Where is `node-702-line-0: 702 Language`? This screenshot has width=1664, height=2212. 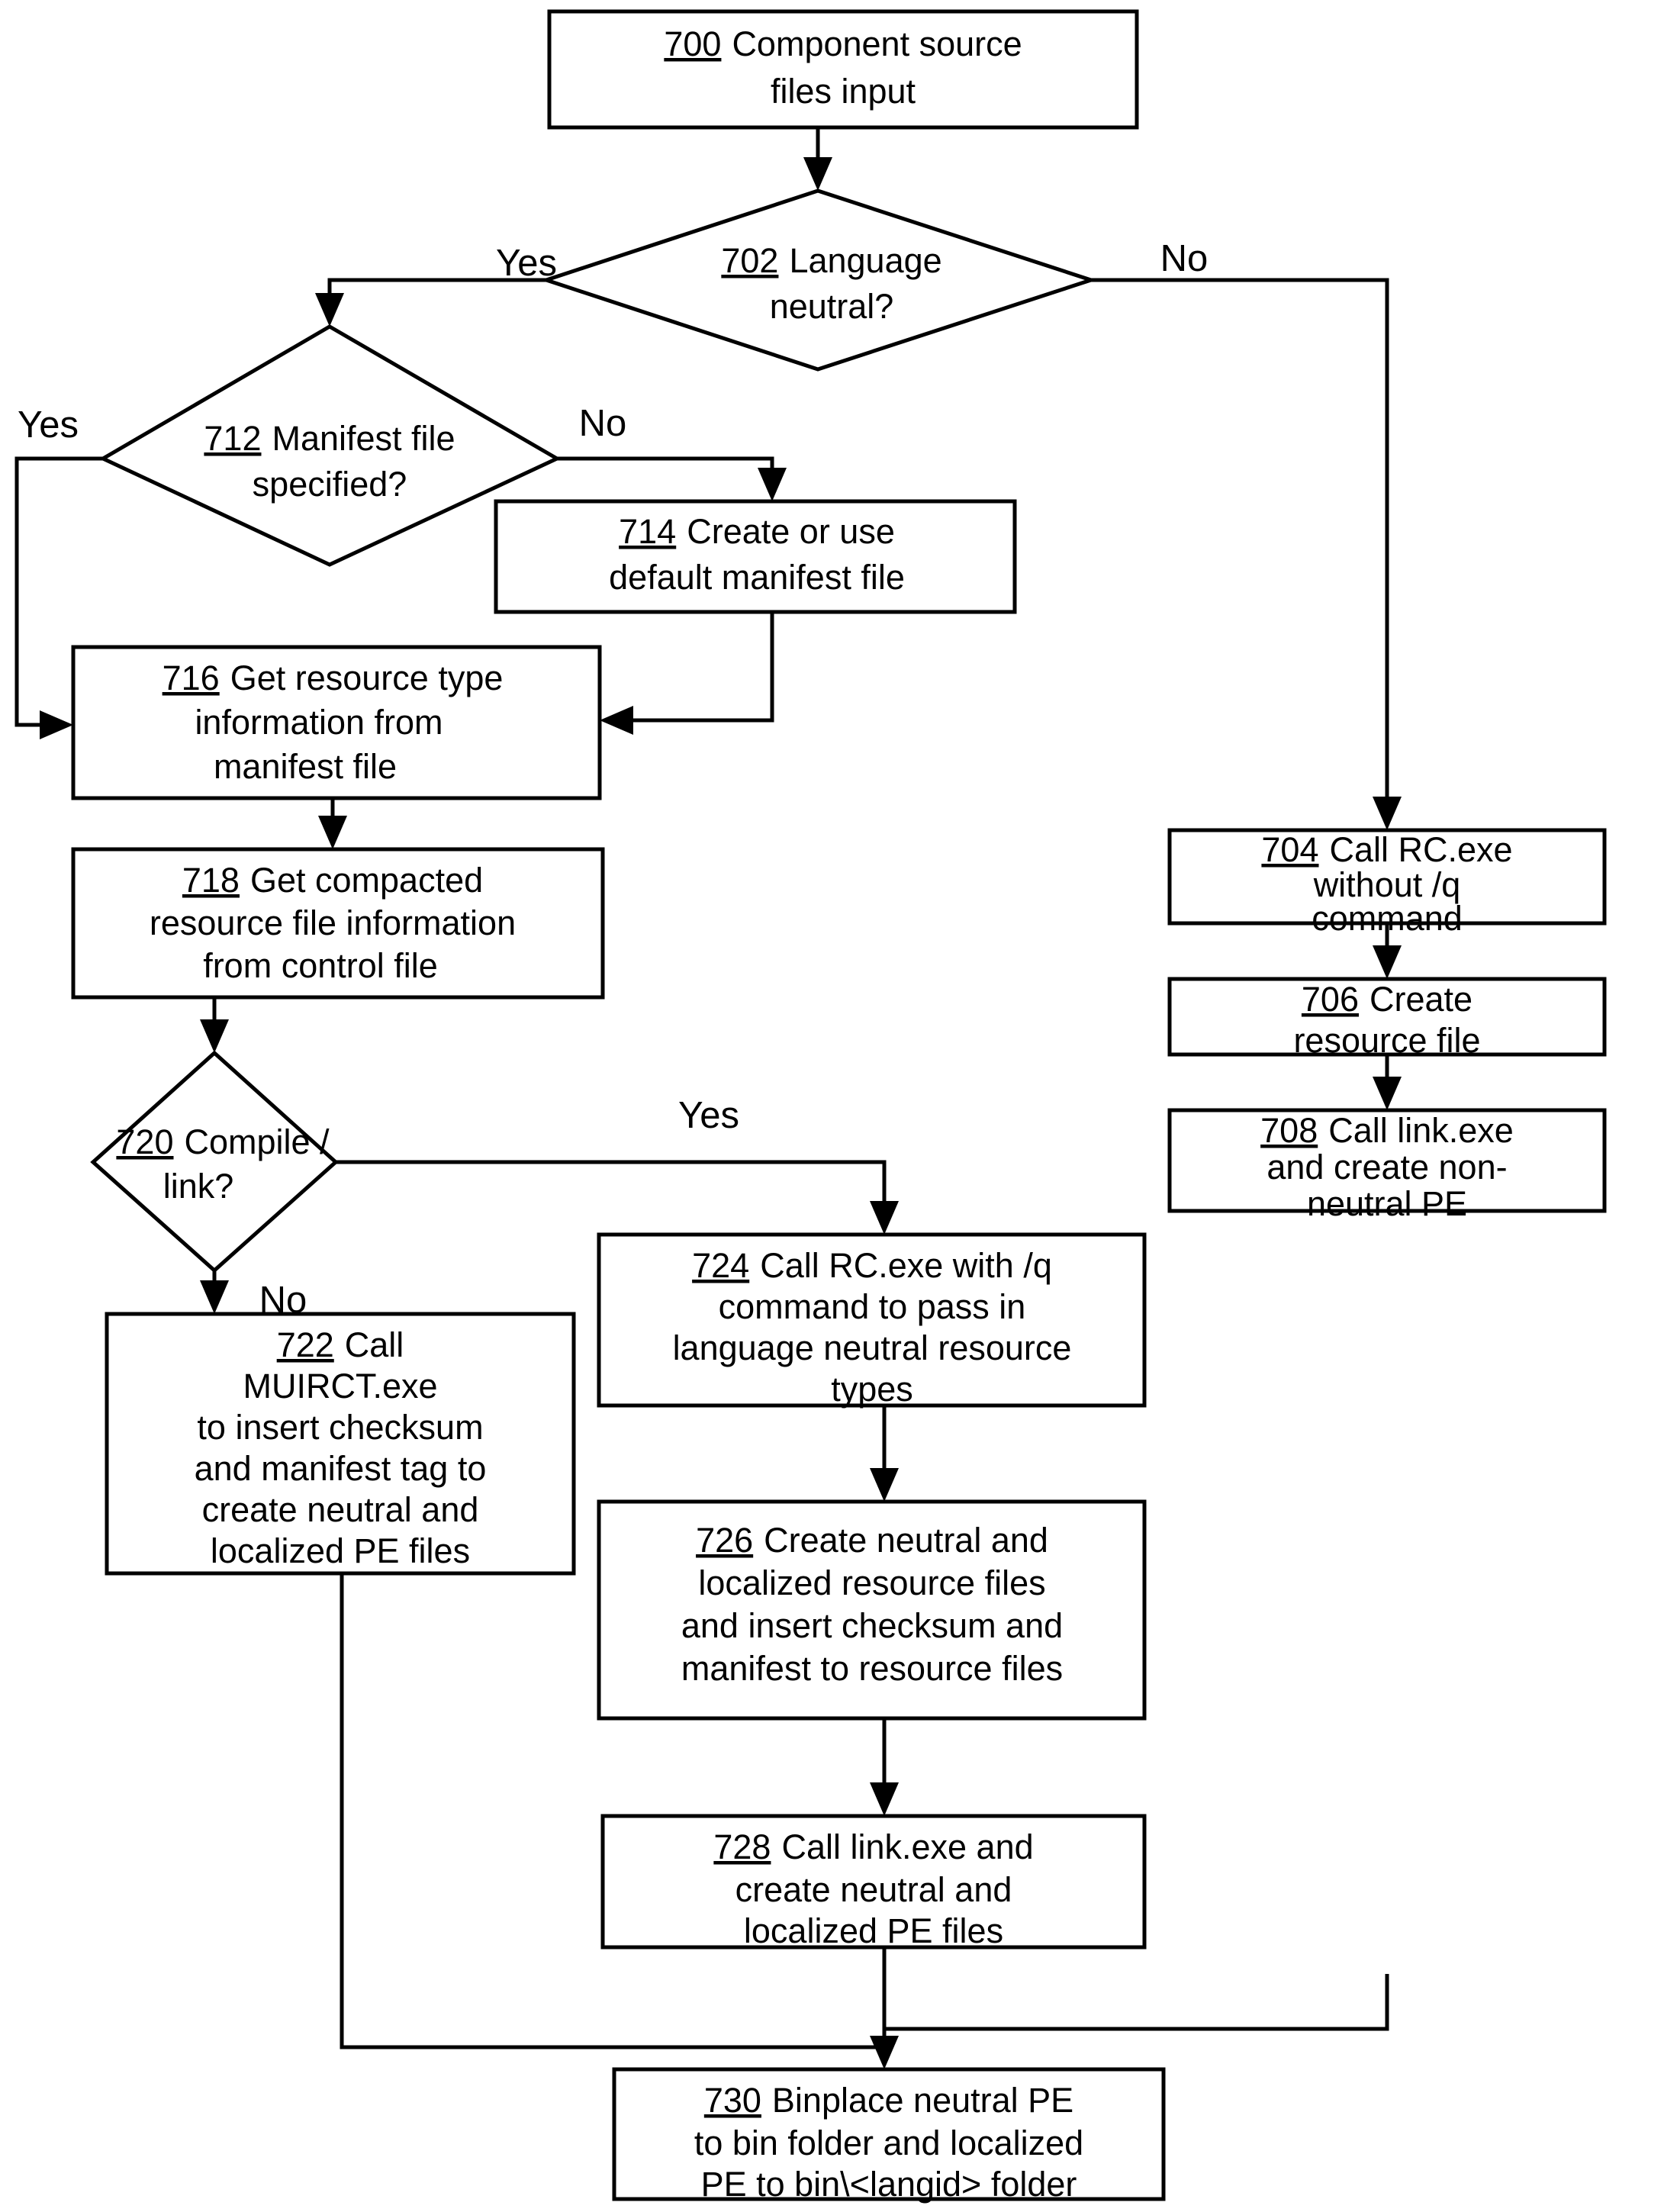
node-702-line-0: 702 Language is located at coordinates (831, 260).